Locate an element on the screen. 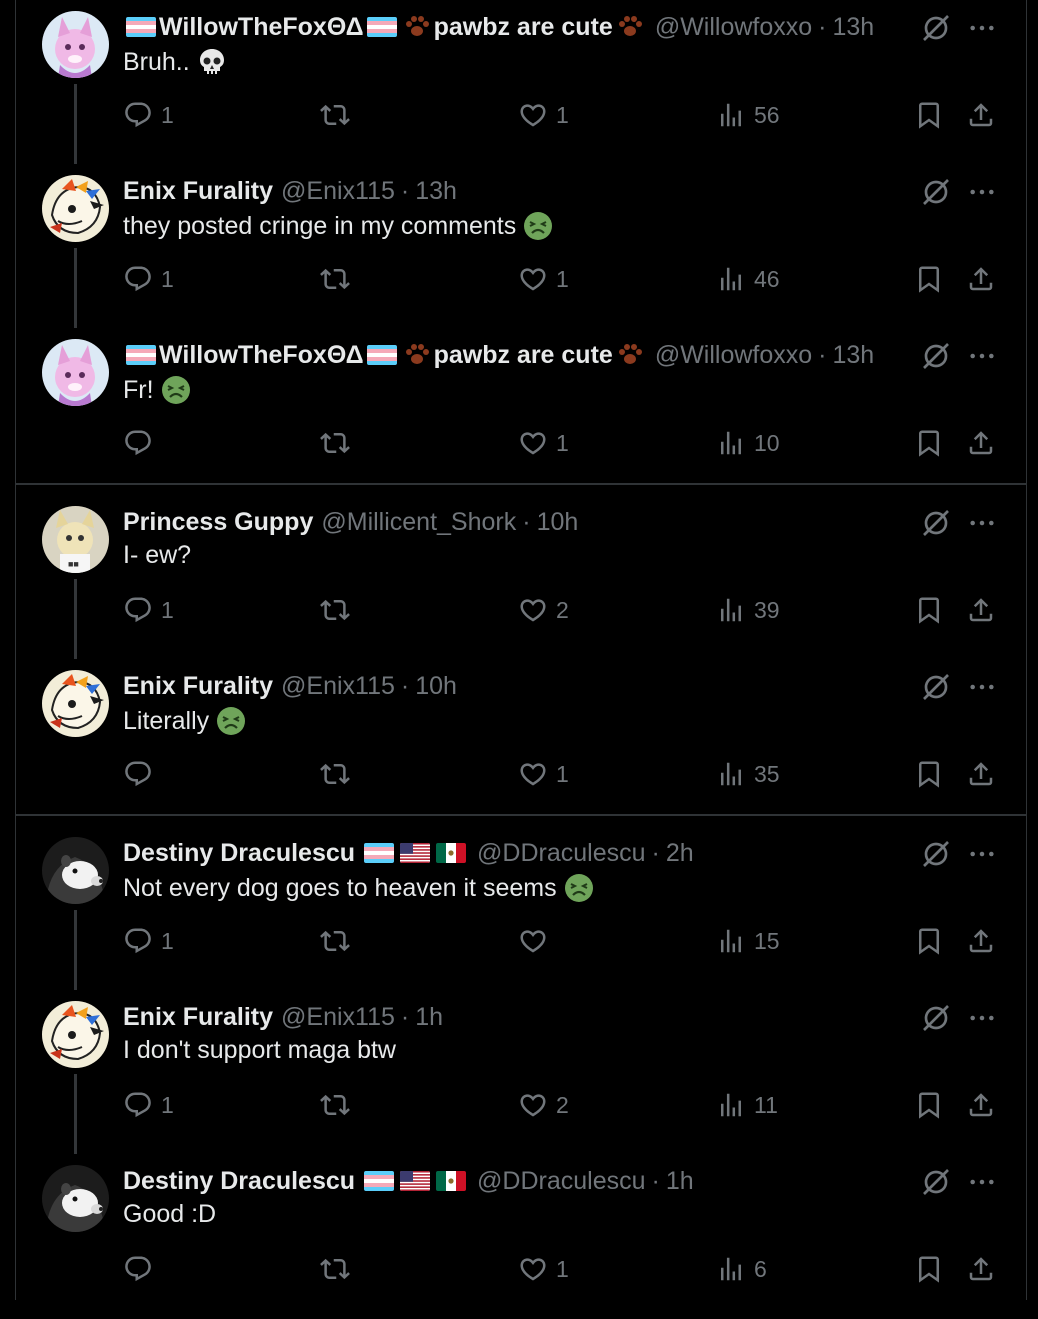  views-button: 46 is located at coordinates (748, 279).